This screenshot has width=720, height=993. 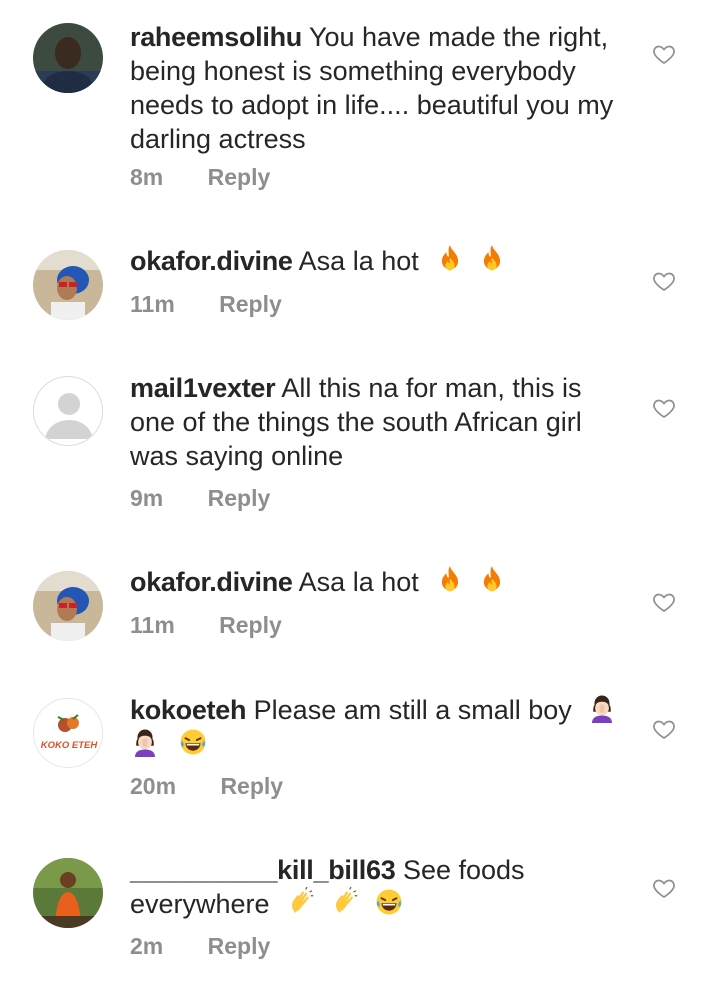 I want to click on comment-meta: 8m Reply, so click(x=200, y=177).